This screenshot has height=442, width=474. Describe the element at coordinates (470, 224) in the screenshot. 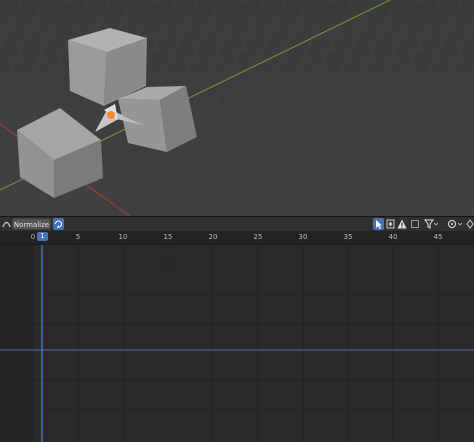

I see `extra-menu-icon` at that location.